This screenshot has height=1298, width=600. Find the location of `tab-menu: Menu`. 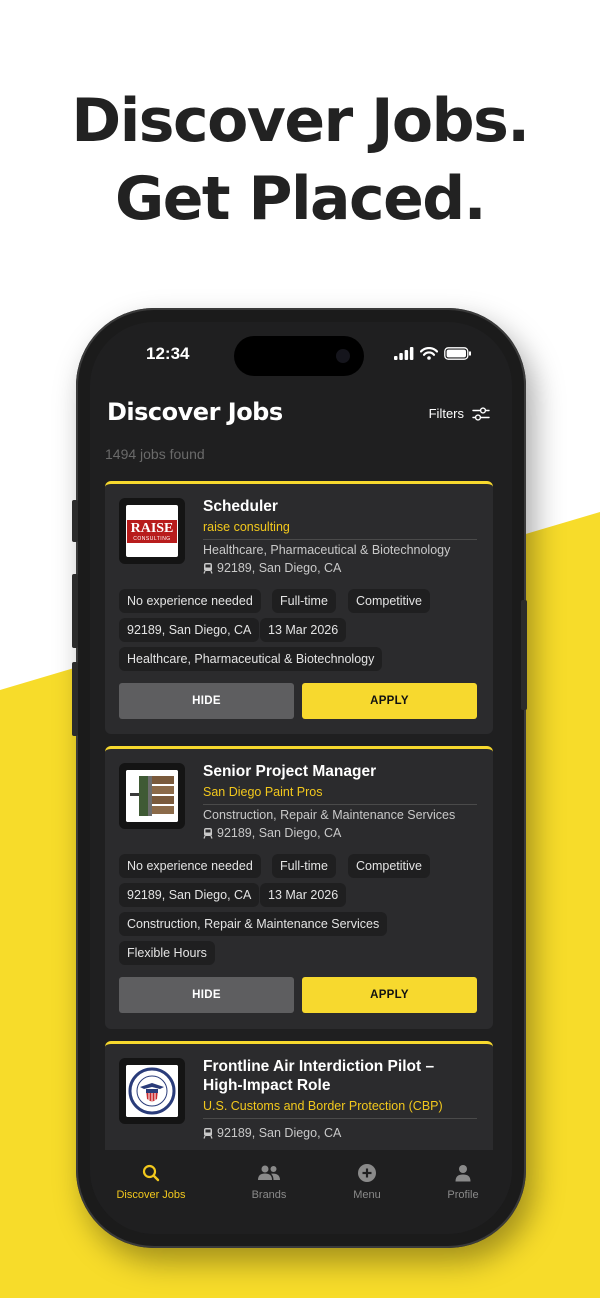

tab-menu: Menu is located at coordinates (367, 1181).